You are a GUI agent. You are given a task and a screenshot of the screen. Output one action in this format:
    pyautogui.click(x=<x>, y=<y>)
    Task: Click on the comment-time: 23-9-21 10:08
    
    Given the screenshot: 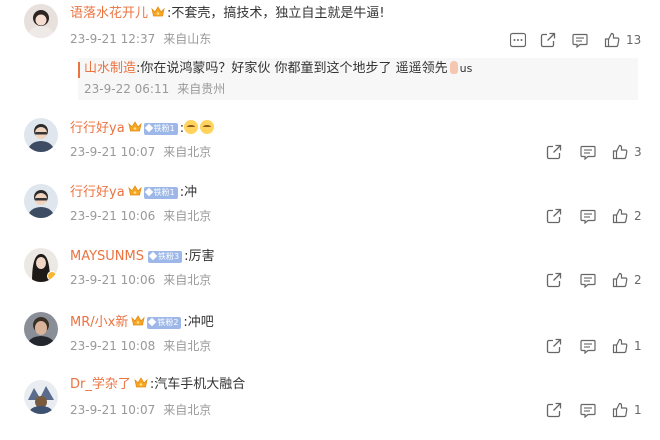 What is the action you would take?
    pyautogui.click(x=113, y=346)
    